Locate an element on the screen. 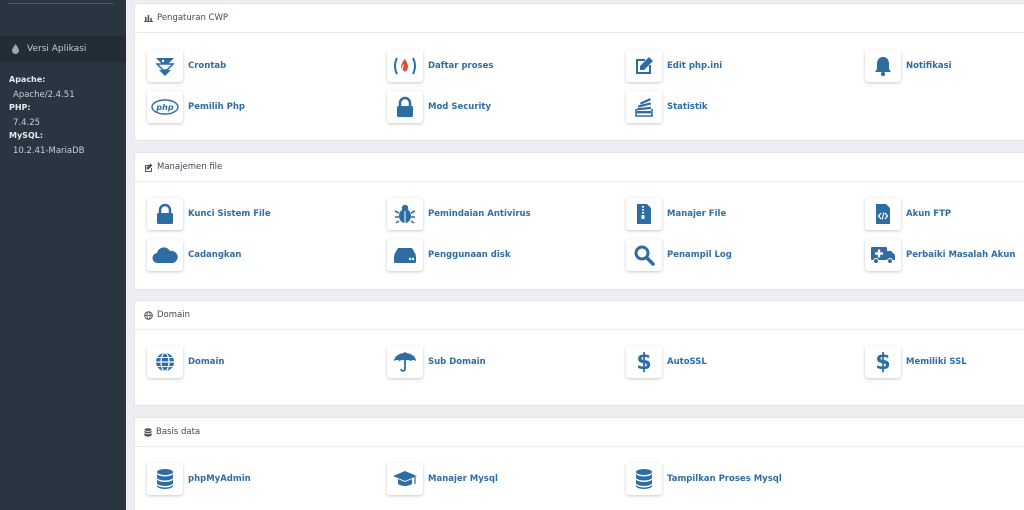  globe-small-icon is located at coordinates (148, 315).